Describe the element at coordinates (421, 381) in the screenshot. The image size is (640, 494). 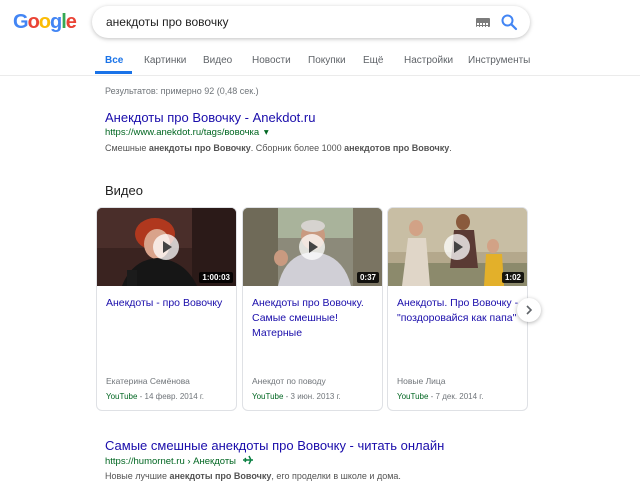
I see `video-author: Новые Лица` at that location.